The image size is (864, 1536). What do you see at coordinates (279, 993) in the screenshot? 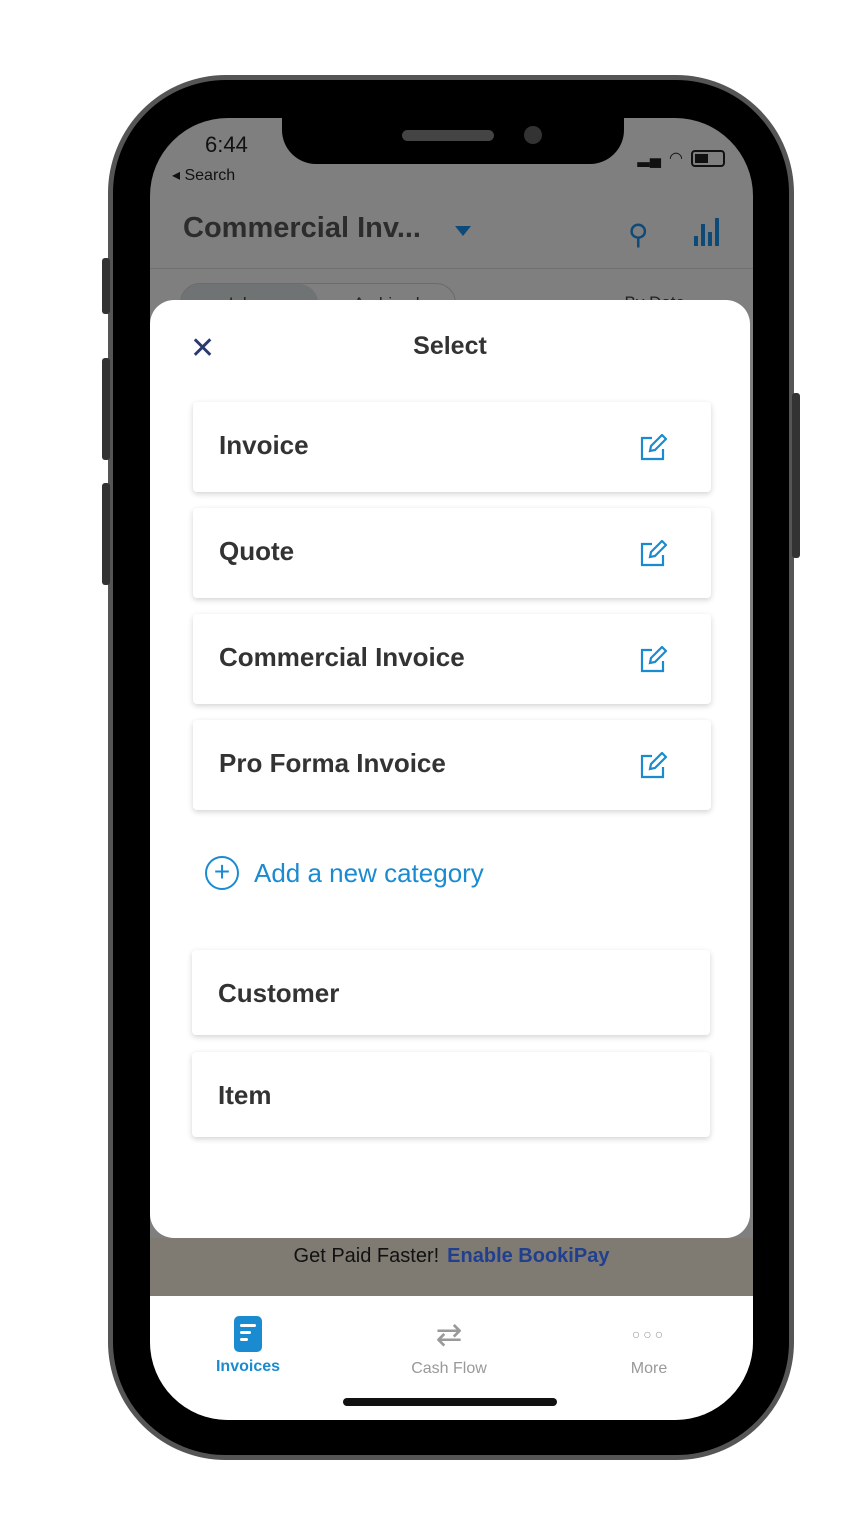
I see `option-label: Customer` at bounding box center [279, 993].